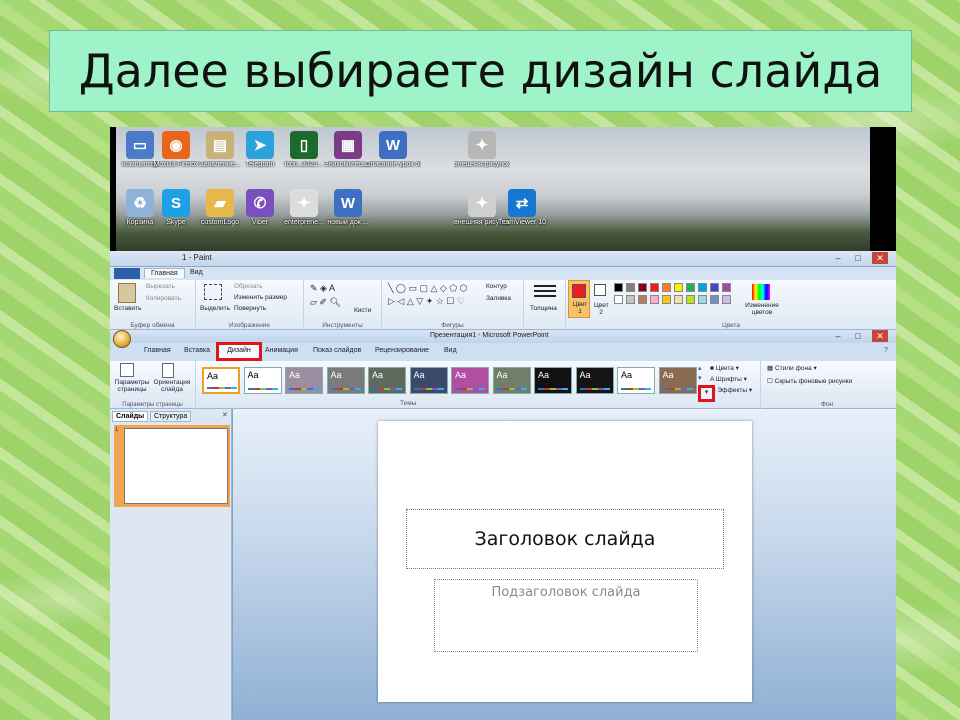 Image resolution: width=960 pixels, height=720 pixels. I want to click on paint-tab-home: Главная, so click(164, 273).